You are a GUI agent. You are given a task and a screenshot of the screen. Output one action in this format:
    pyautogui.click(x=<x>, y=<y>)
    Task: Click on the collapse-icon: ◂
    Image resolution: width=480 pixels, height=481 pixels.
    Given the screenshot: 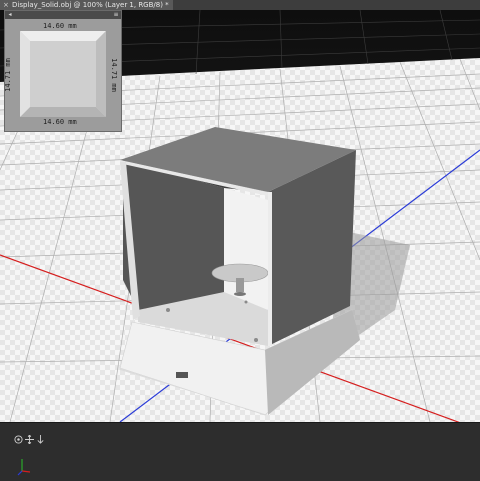 What is the action you would take?
    pyautogui.click(x=10, y=15)
    